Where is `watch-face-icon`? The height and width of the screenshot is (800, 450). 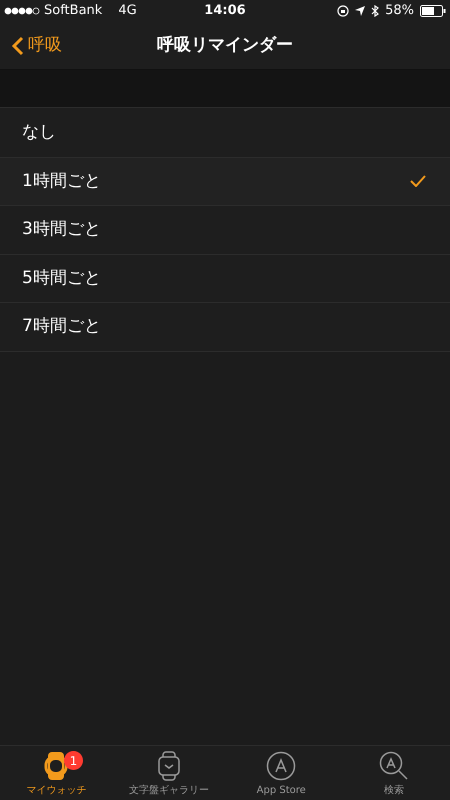 watch-face-icon is located at coordinates (168, 766).